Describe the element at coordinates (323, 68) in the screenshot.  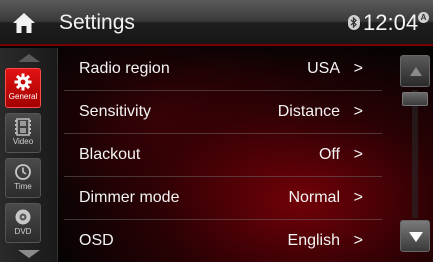
I see `setting-value: USA` at that location.